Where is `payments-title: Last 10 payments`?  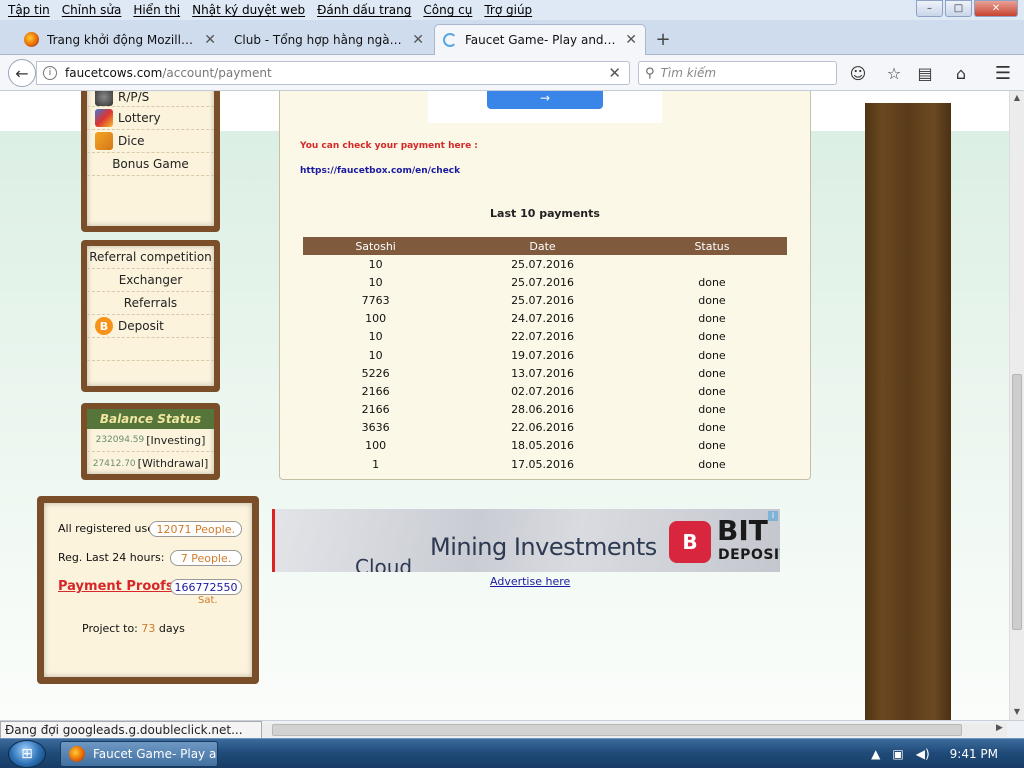
payments-title: Last 10 payments is located at coordinates (545, 213).